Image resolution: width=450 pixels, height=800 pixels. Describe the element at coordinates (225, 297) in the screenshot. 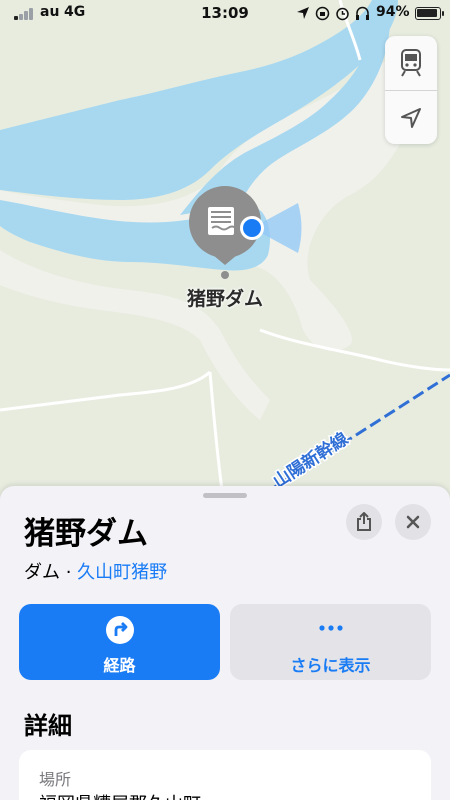

I see `pin-label: 猪野ダム` at that location.